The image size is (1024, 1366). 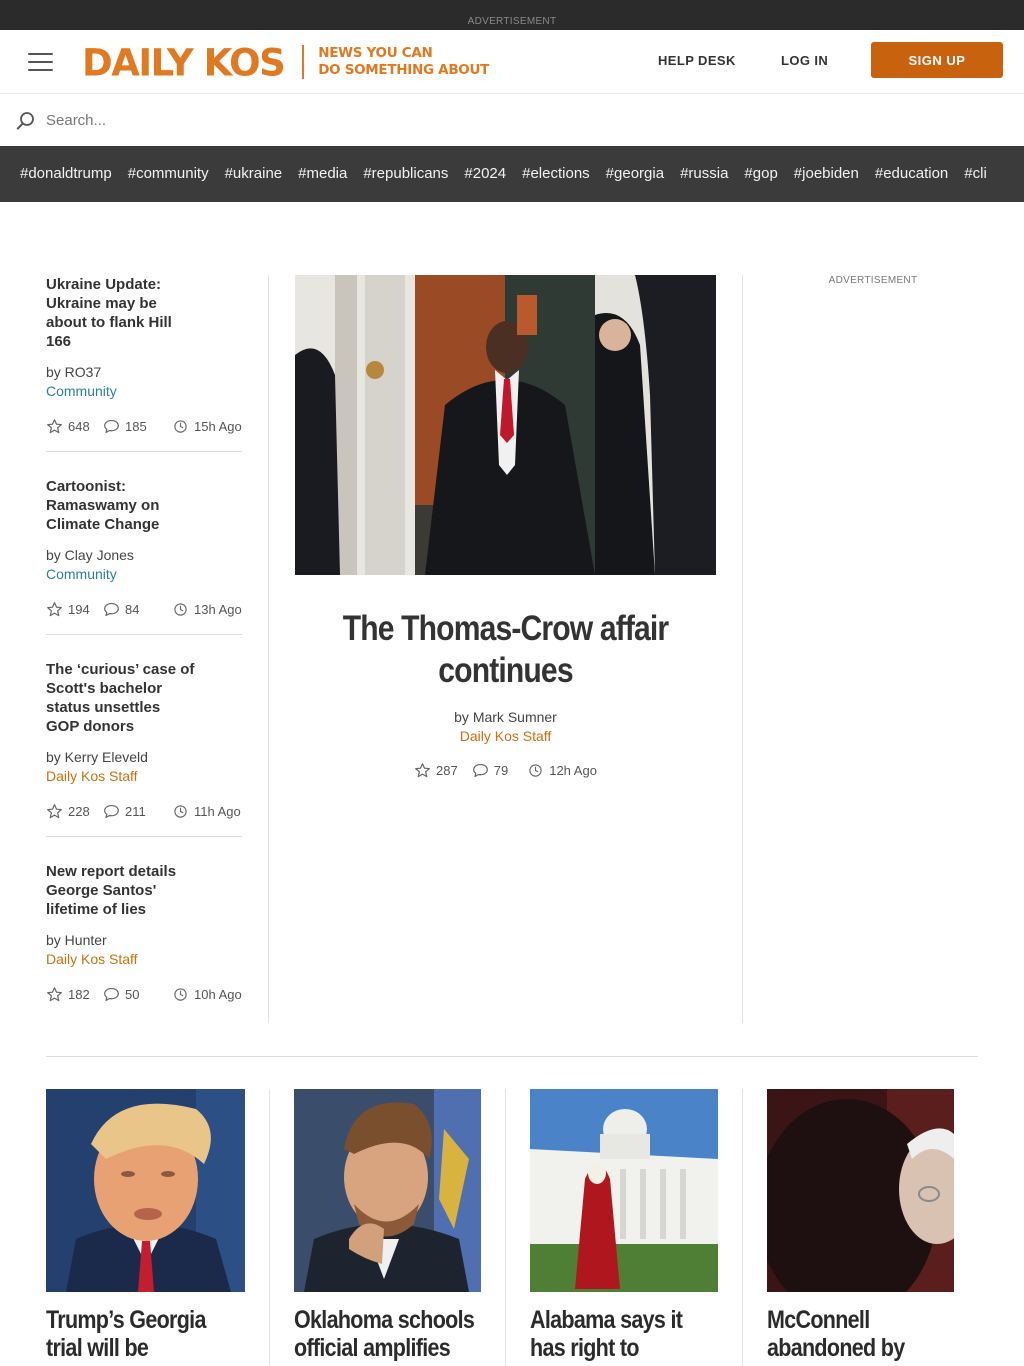 I want to click on recommend-count: 648, so click(x=74, y=426).